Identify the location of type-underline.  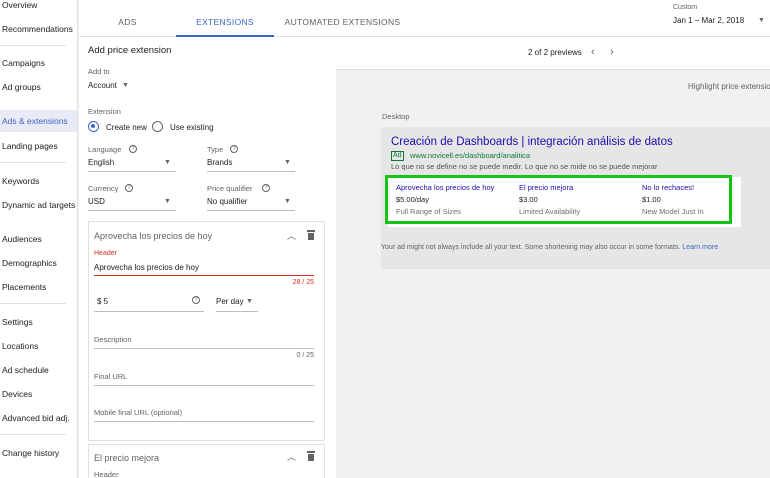
(251, 171).